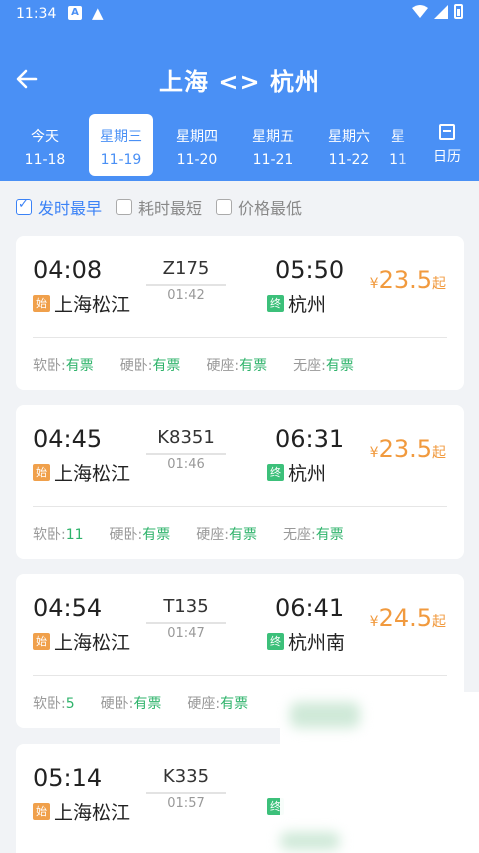 This screenshot has width=479, height=853. What do you see at coordinates (117, 704) in the screenshot?
I see `seat-type: 硬卧:` at bounding box center [117, 704].